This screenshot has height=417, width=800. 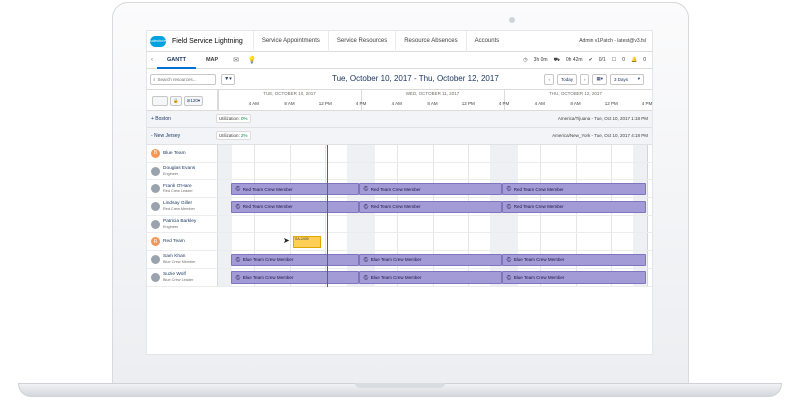 I want to click on group-name: + Boston, so click(x=161, y=119).